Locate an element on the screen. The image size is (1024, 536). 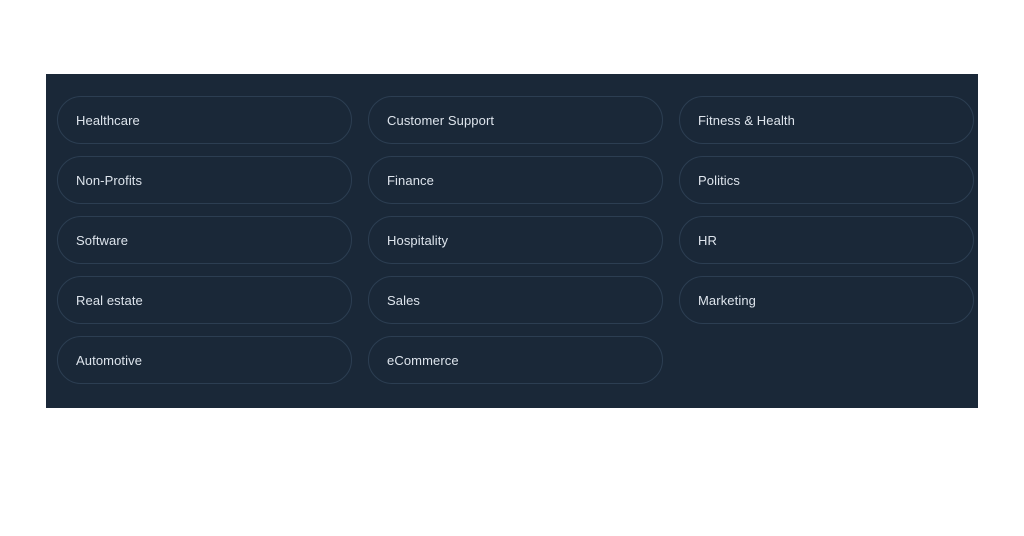
category-pill-real-estate: Real estate is located at coordinates (204, 300).